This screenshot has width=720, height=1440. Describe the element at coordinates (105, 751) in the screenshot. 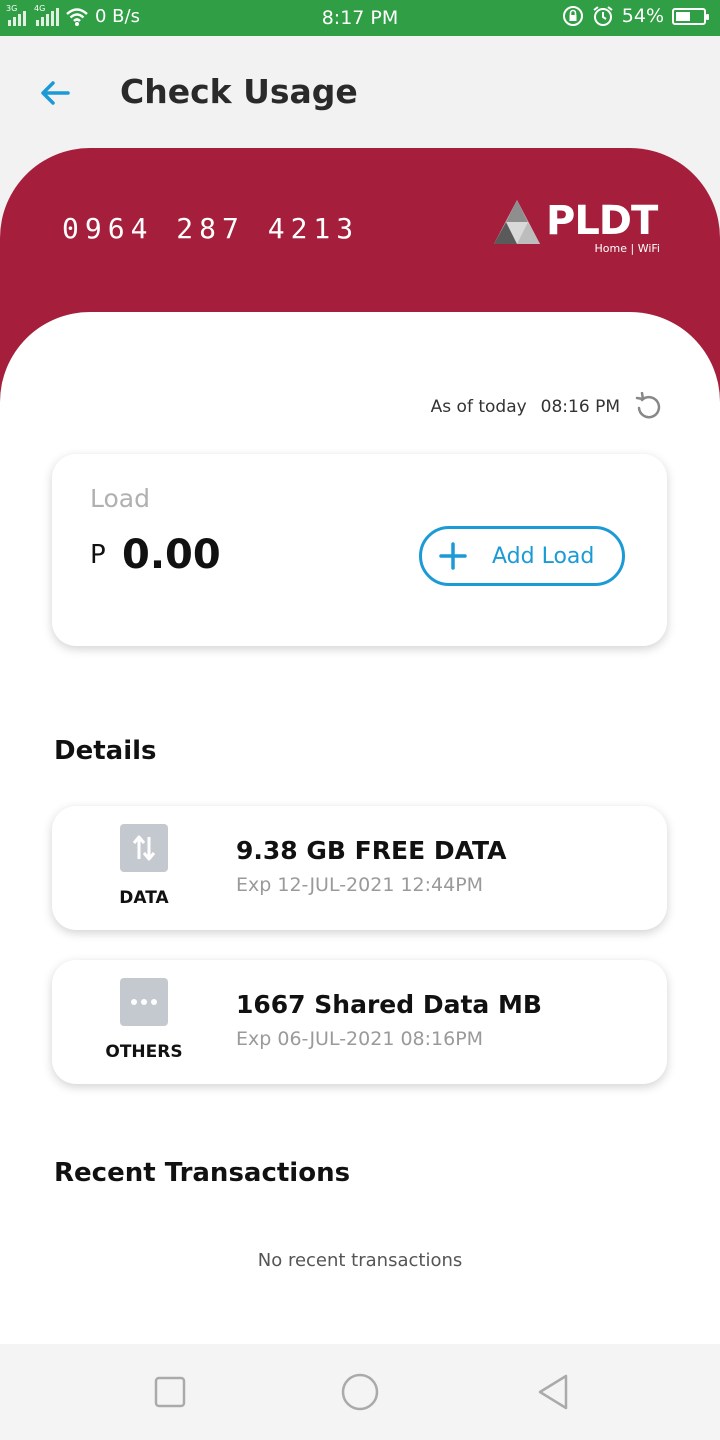

I see `details-heading: Details` at that location.